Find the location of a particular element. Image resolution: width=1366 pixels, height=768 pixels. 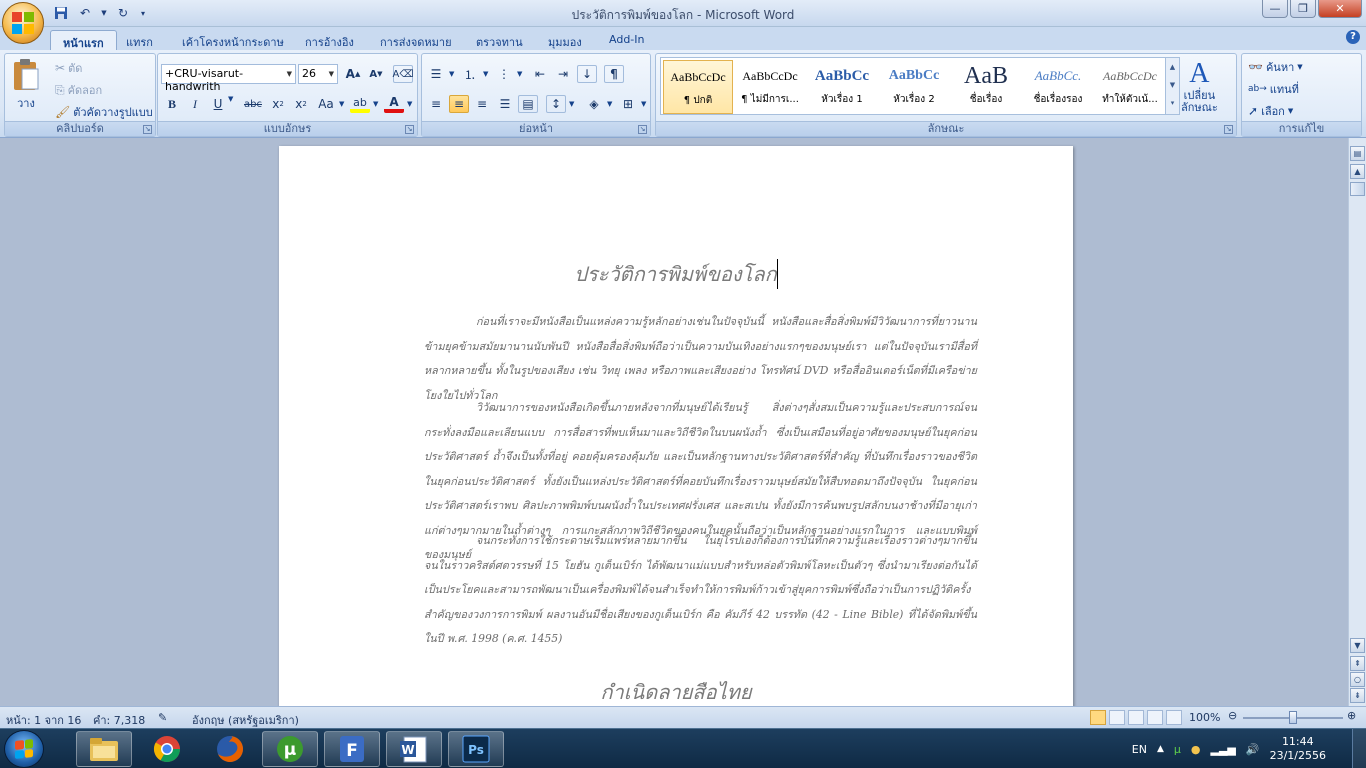

gallery-scroll: ▲ ▼ ▾ is located at coordinates (1172, 86).